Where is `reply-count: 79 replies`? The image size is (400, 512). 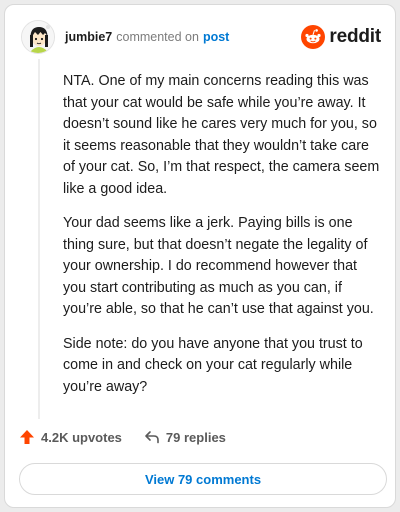 reply-count: 79 replies is located at coordinates (195, 437).